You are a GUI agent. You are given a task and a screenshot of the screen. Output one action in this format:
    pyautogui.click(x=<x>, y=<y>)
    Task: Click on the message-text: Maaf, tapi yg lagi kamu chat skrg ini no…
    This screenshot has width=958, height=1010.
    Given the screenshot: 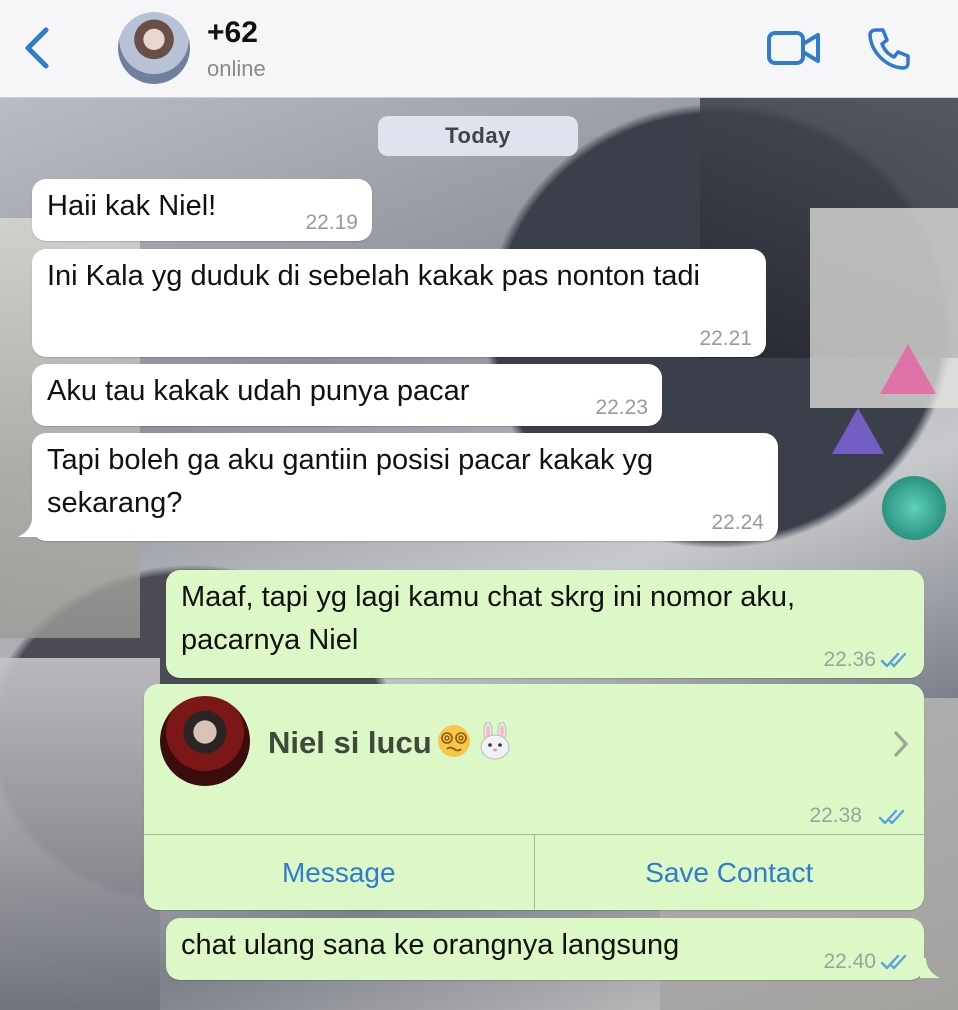 What is the action you would take?
    pyautogui.click(x=488, y=618)
    